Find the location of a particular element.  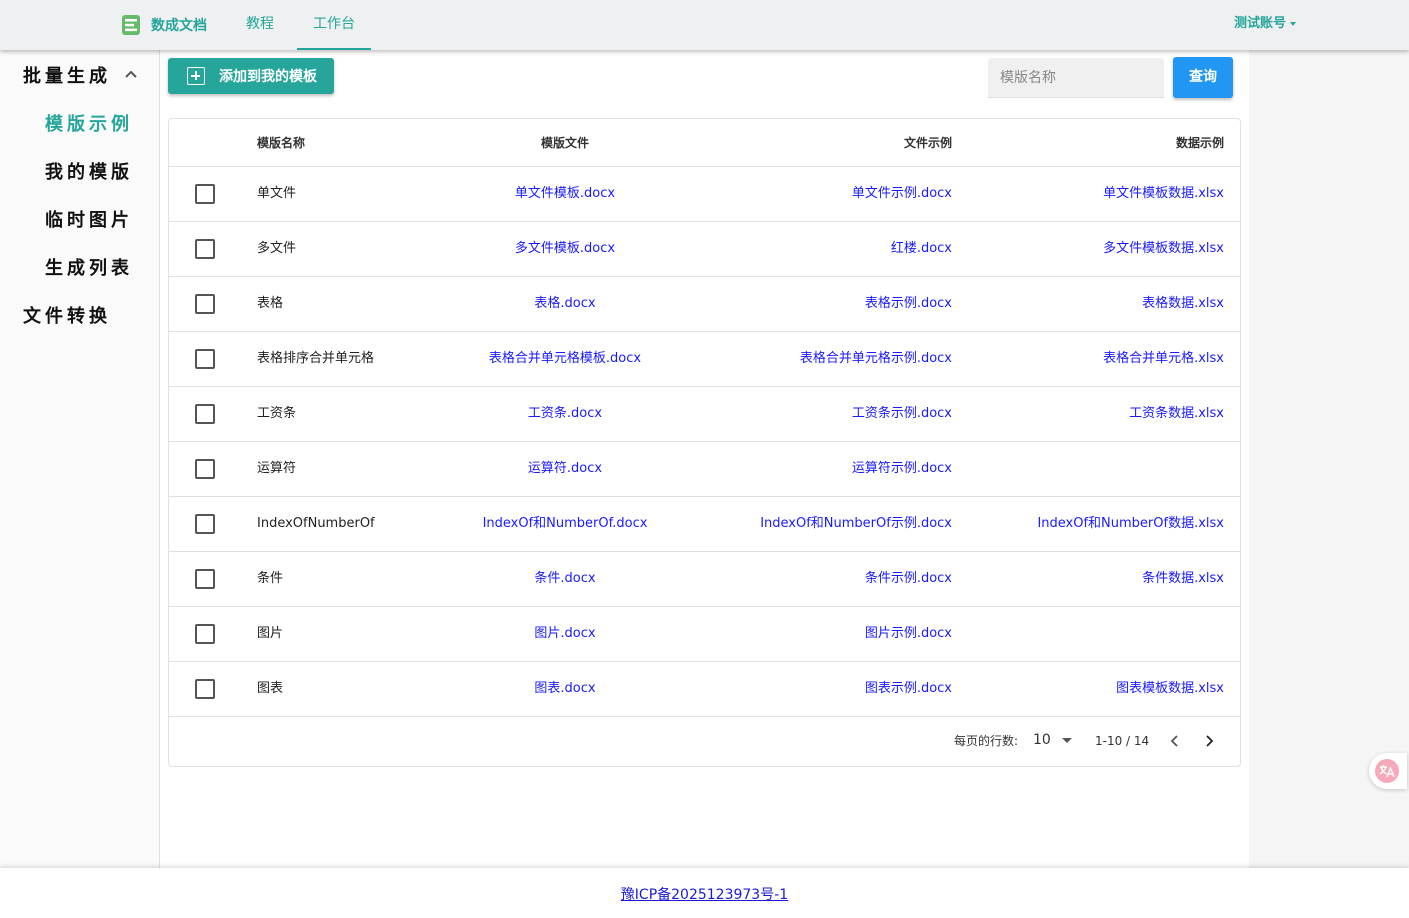

template-file-link: IndexOf和NumberOf.docx is located at coordinates (565, 524).